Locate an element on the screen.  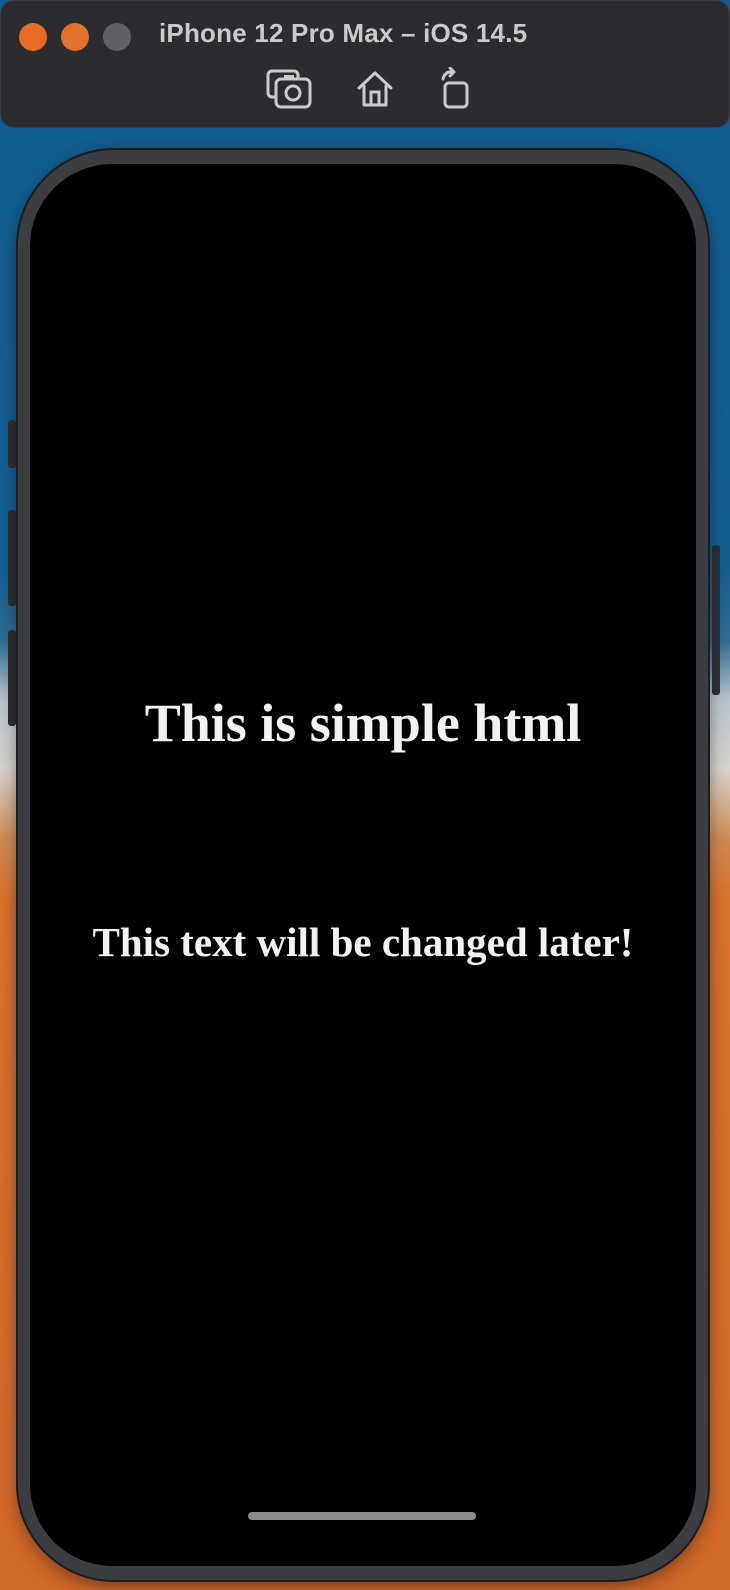
rotate-button is located at coordinates (455, 89).